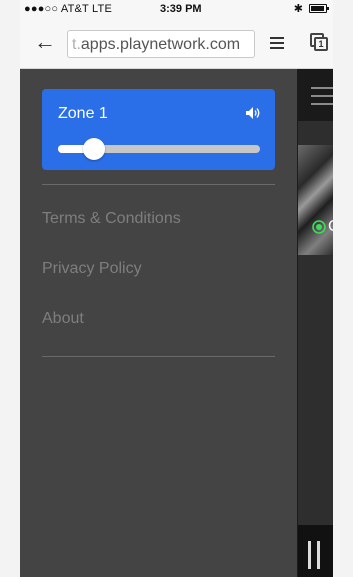 This screenshot has height=577, width=353. Describe the element at coordinates (319, 227) in the screenshot. I see `playing-status-icon` at that location.